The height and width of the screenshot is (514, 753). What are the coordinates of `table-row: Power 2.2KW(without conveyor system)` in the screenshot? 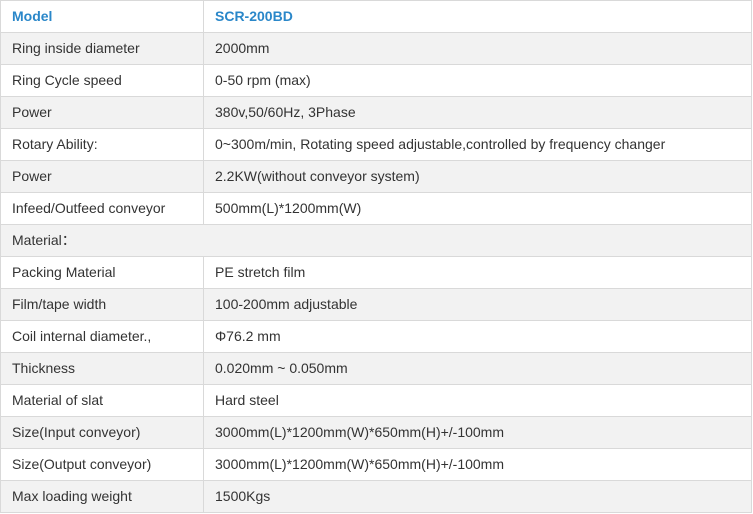 It's located at (376, 176).